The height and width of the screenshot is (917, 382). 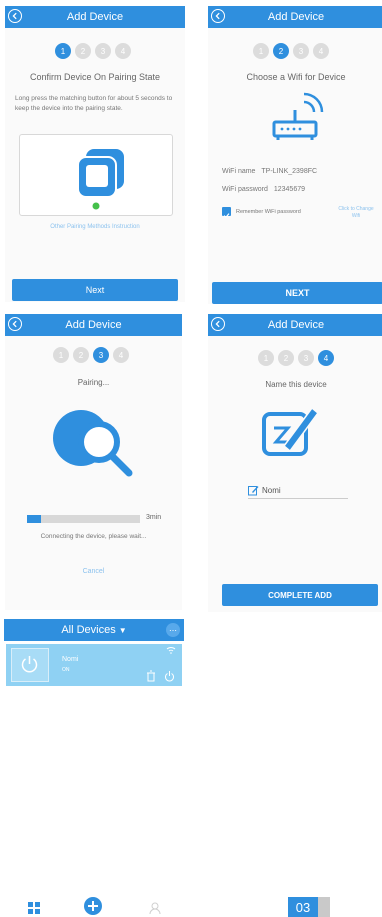 What do you see at coordinates (94, 665) in the screenshot?
I see `device-card: Nomi ON` at bounding box center [94, 665].